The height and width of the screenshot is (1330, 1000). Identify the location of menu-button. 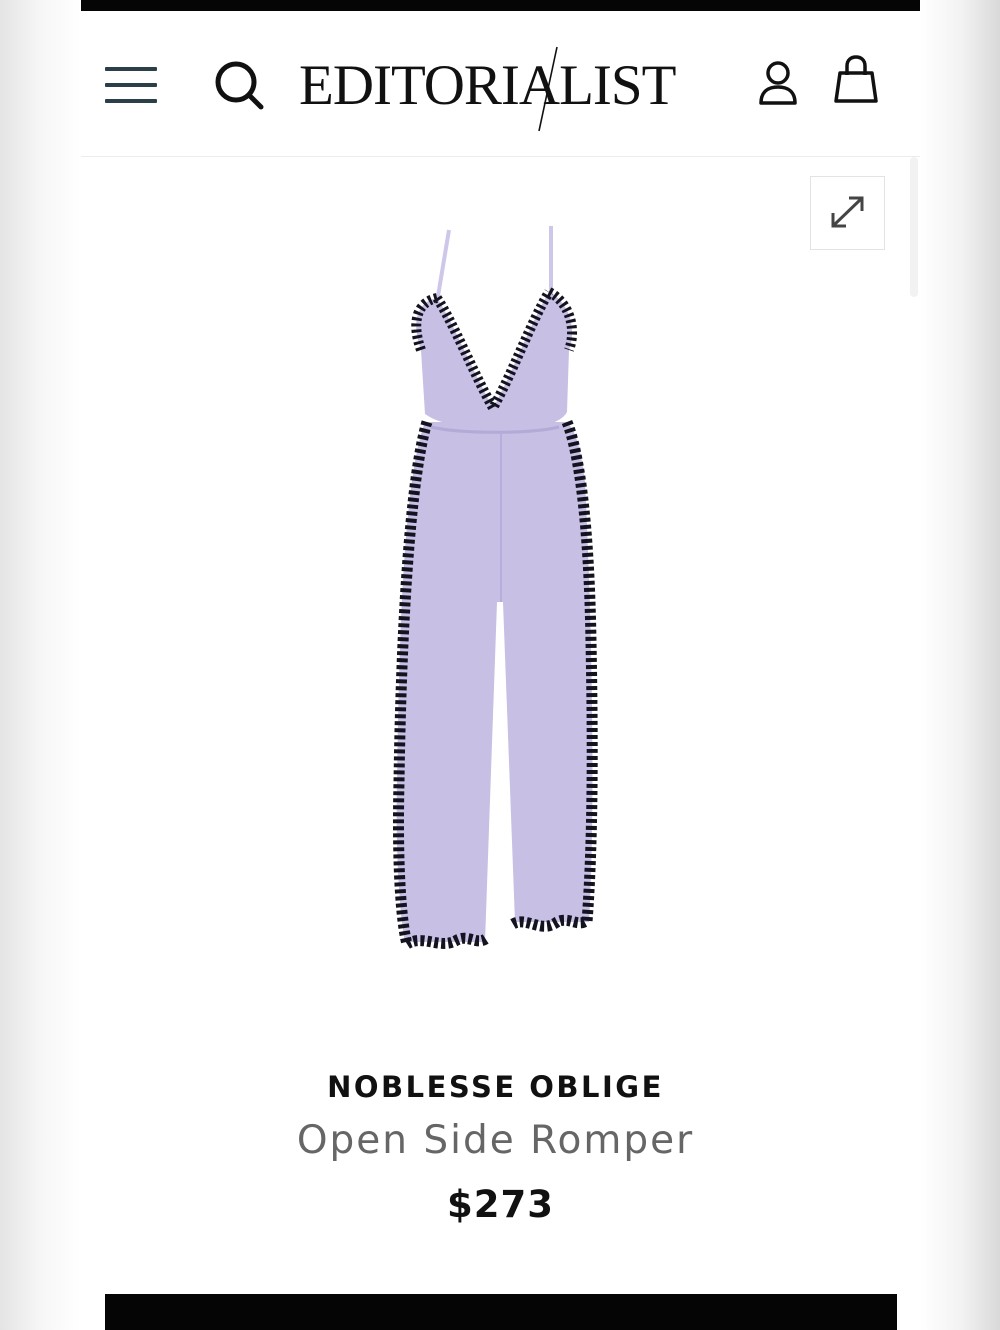
(131, 85).